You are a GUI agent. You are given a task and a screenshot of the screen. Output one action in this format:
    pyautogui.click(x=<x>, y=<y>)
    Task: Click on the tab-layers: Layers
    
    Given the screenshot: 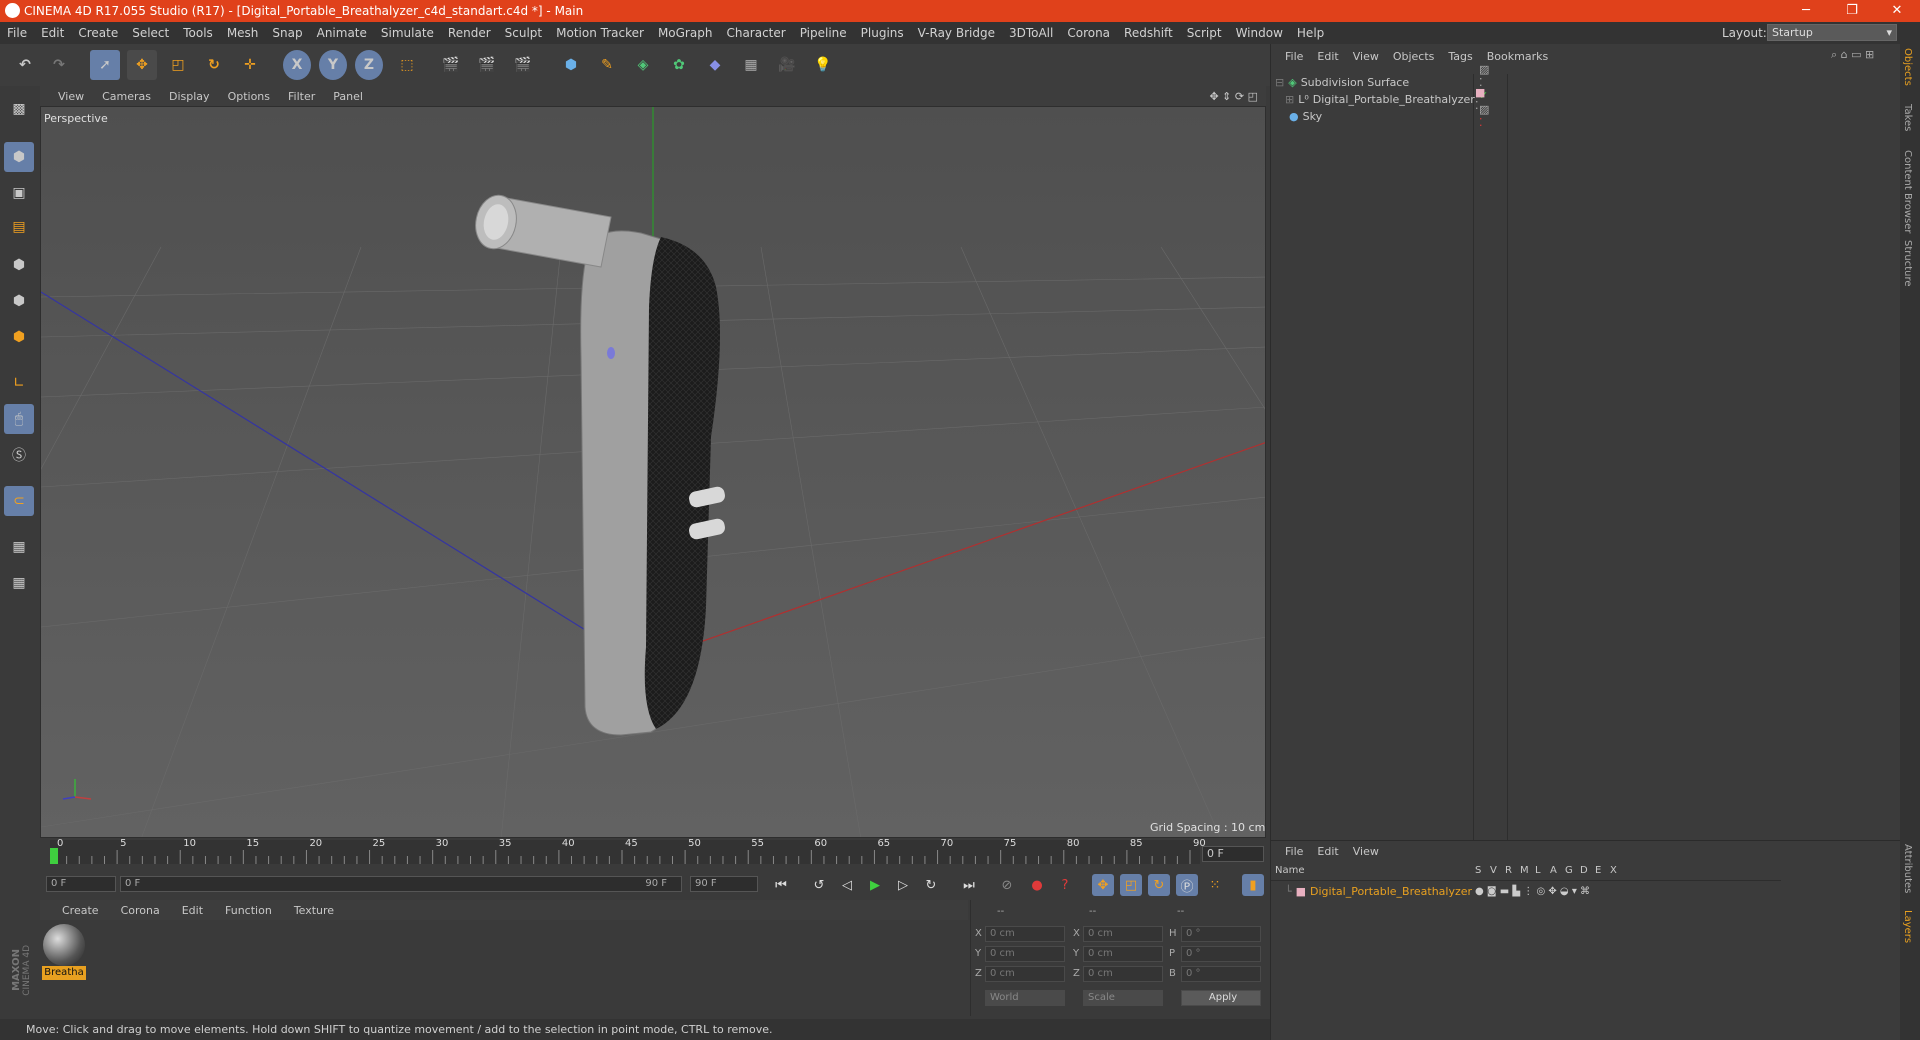 What is the action you would take?
    pyautogui.click(x=1907, y=926)
    